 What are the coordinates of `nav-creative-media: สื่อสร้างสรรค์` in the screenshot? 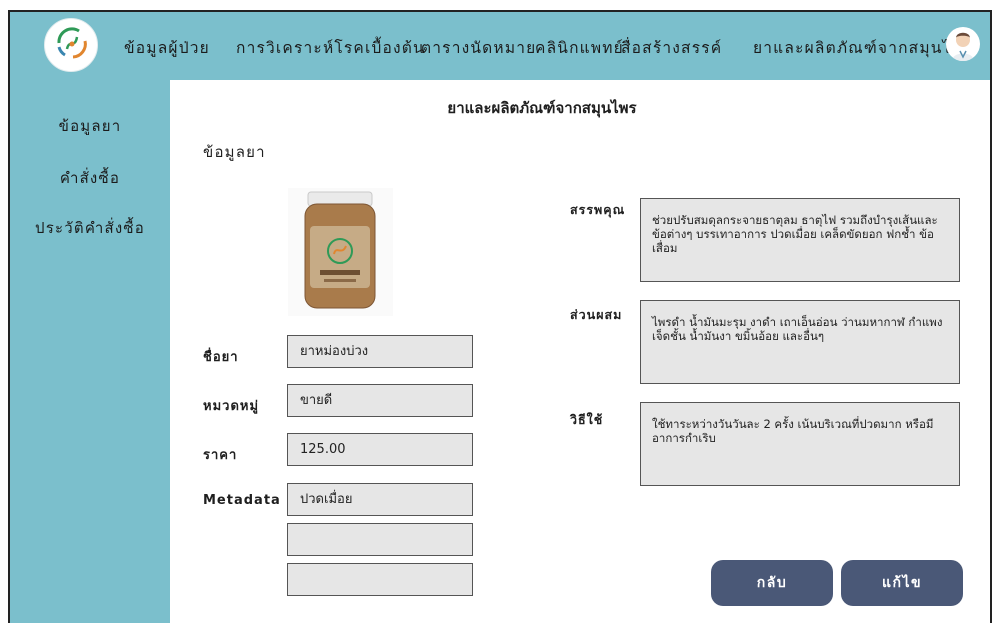 It's located at (671, 47).